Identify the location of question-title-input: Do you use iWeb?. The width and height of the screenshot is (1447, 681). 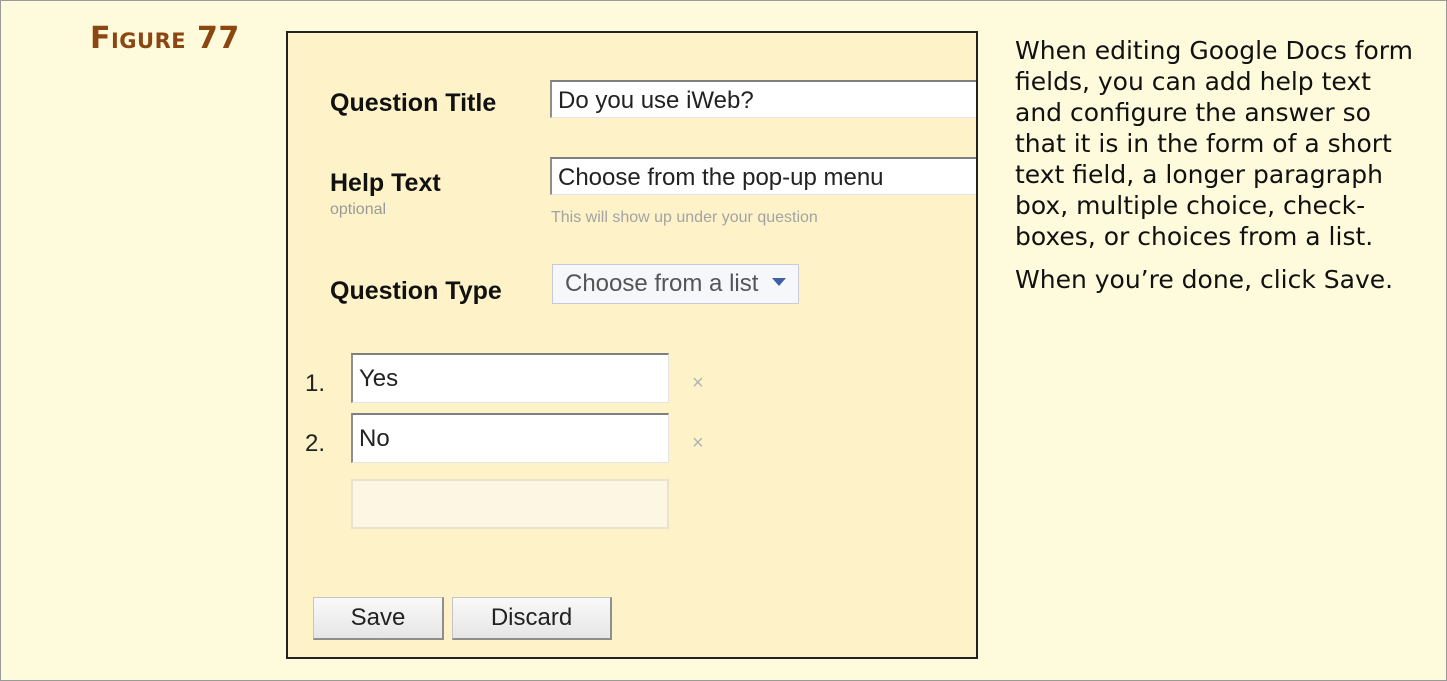
(763, 99).